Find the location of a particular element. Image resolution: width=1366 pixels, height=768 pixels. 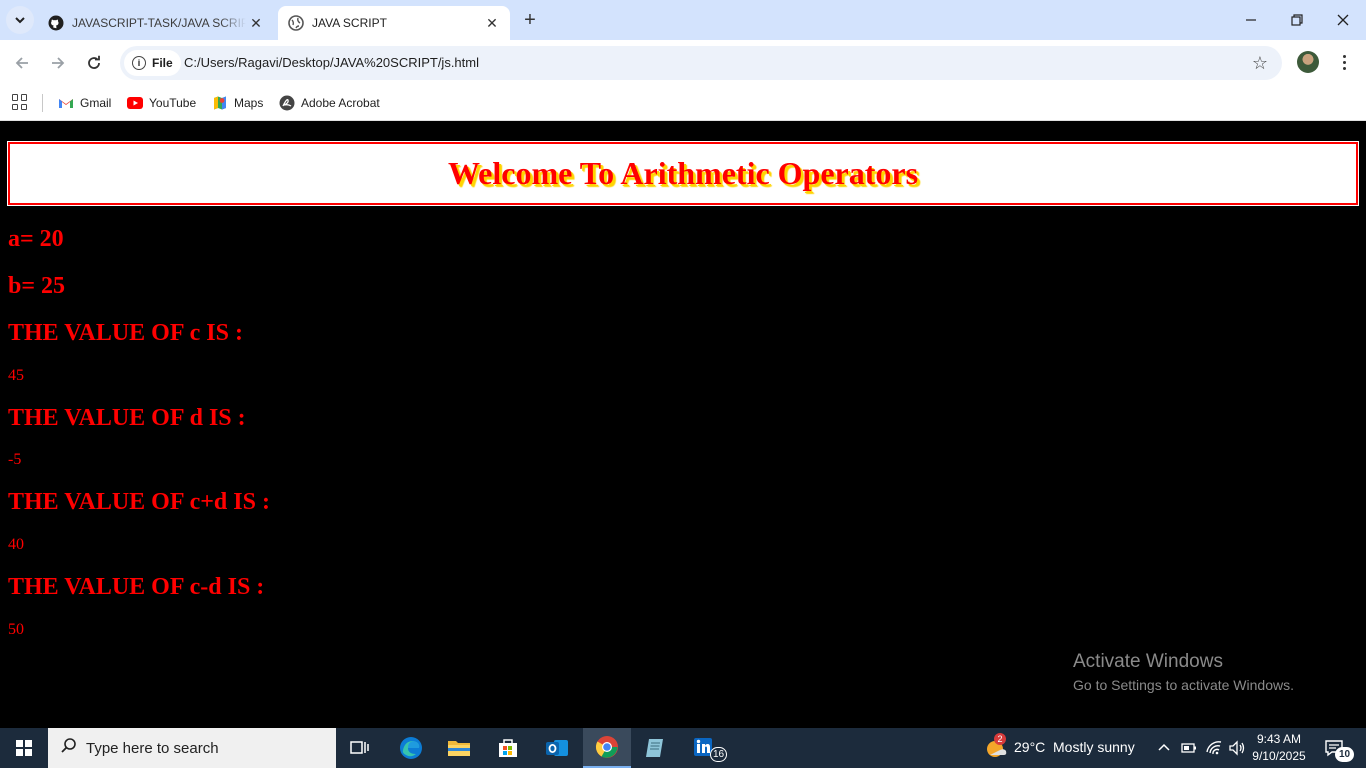

variable-a-line: a= 20 is located at coordinates (36, 239).